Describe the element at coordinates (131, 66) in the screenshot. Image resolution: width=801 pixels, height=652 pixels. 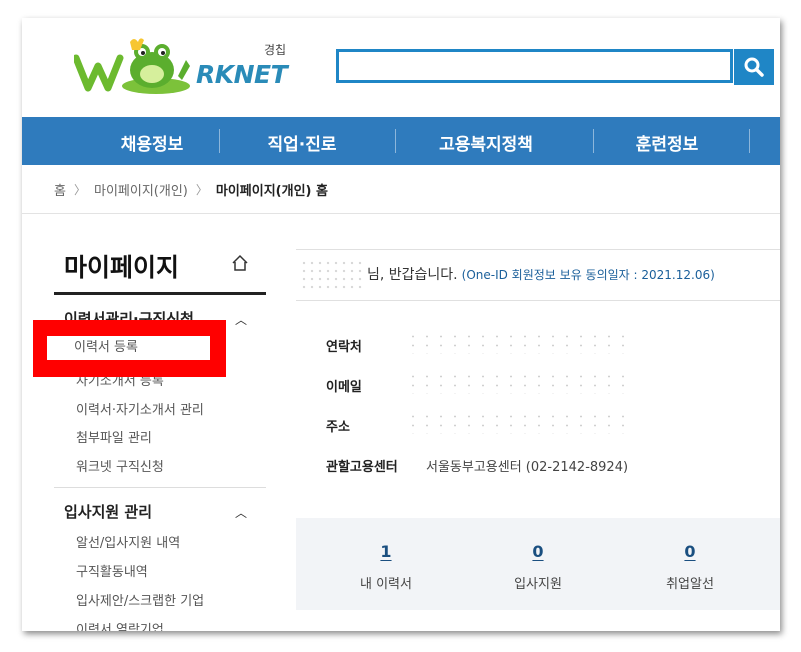
I see `frog-logo-icon` at that location.